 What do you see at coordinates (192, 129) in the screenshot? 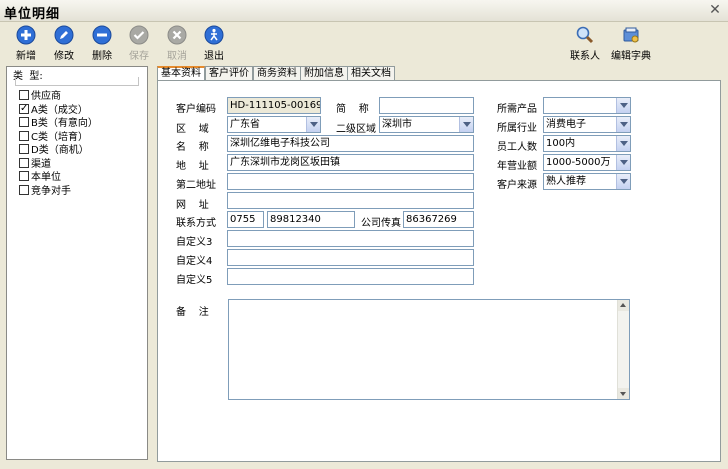
I see `region-label: 区 域` at bounding box center [192, 129].